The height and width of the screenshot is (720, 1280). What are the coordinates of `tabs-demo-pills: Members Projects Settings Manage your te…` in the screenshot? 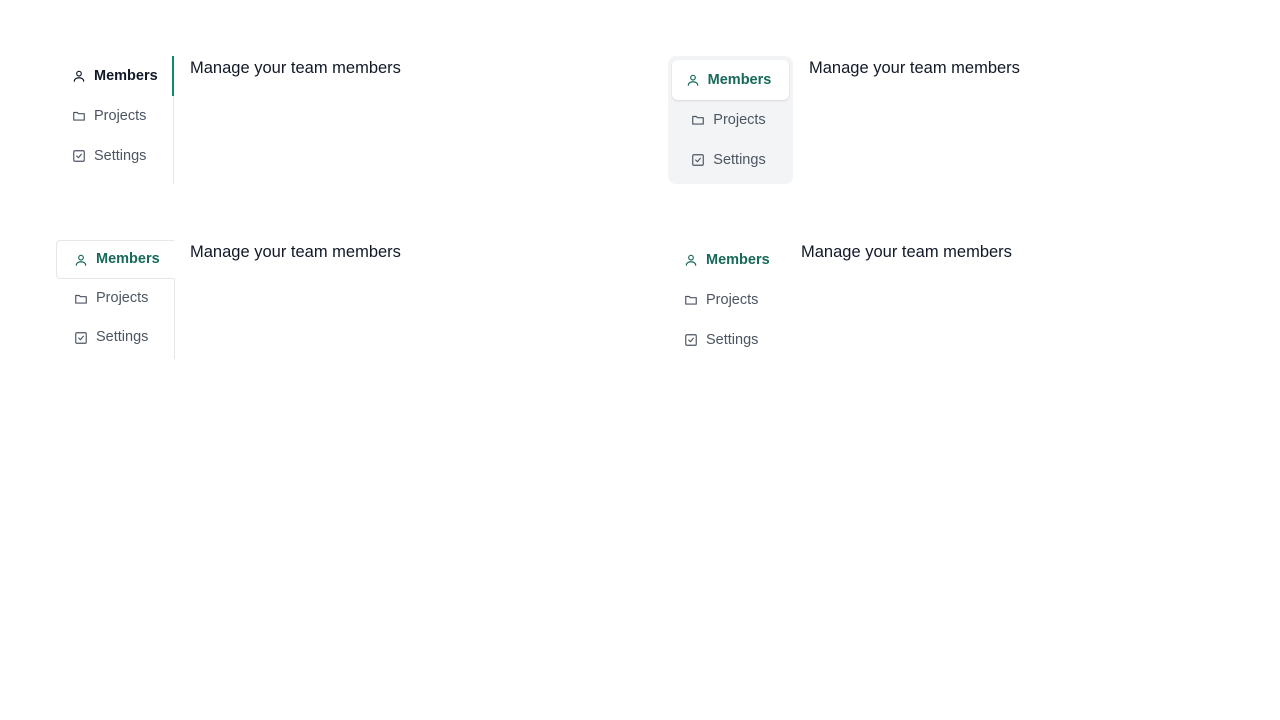 It's located at (948, 120).